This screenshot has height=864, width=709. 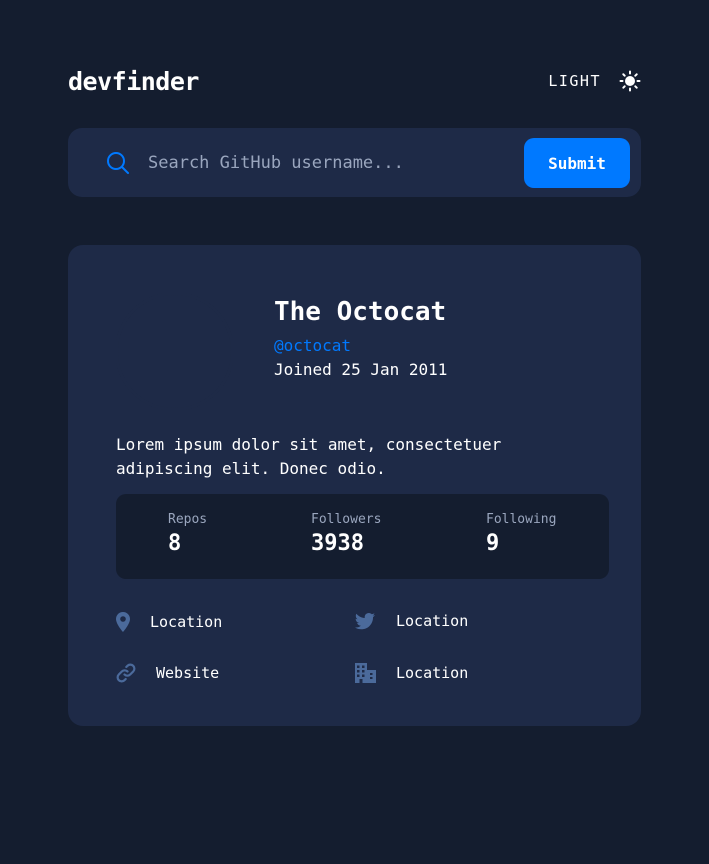 I want to click on stat-following-label: Following, so click(x=521, y=519).